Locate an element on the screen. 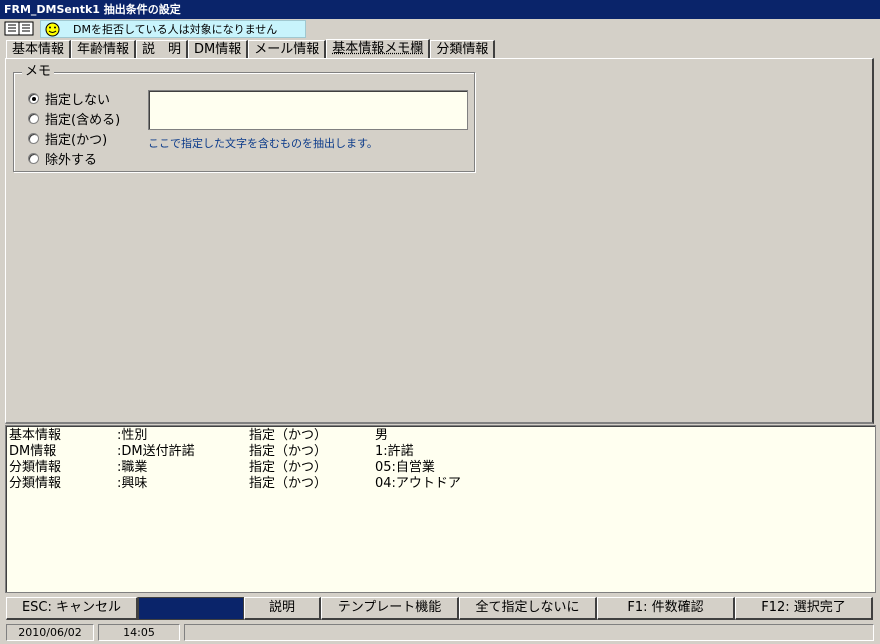 The height and width of the screenshot is (644, 880). memo-group-title: メモ is located at coordinates (38, 72).